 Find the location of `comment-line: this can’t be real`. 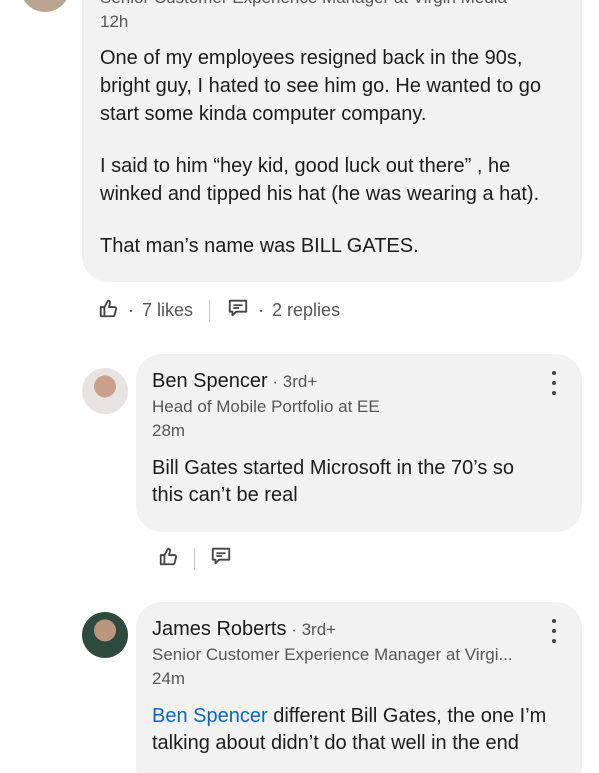

comment-line: this can’t be real is located at coordinates (225, 495).